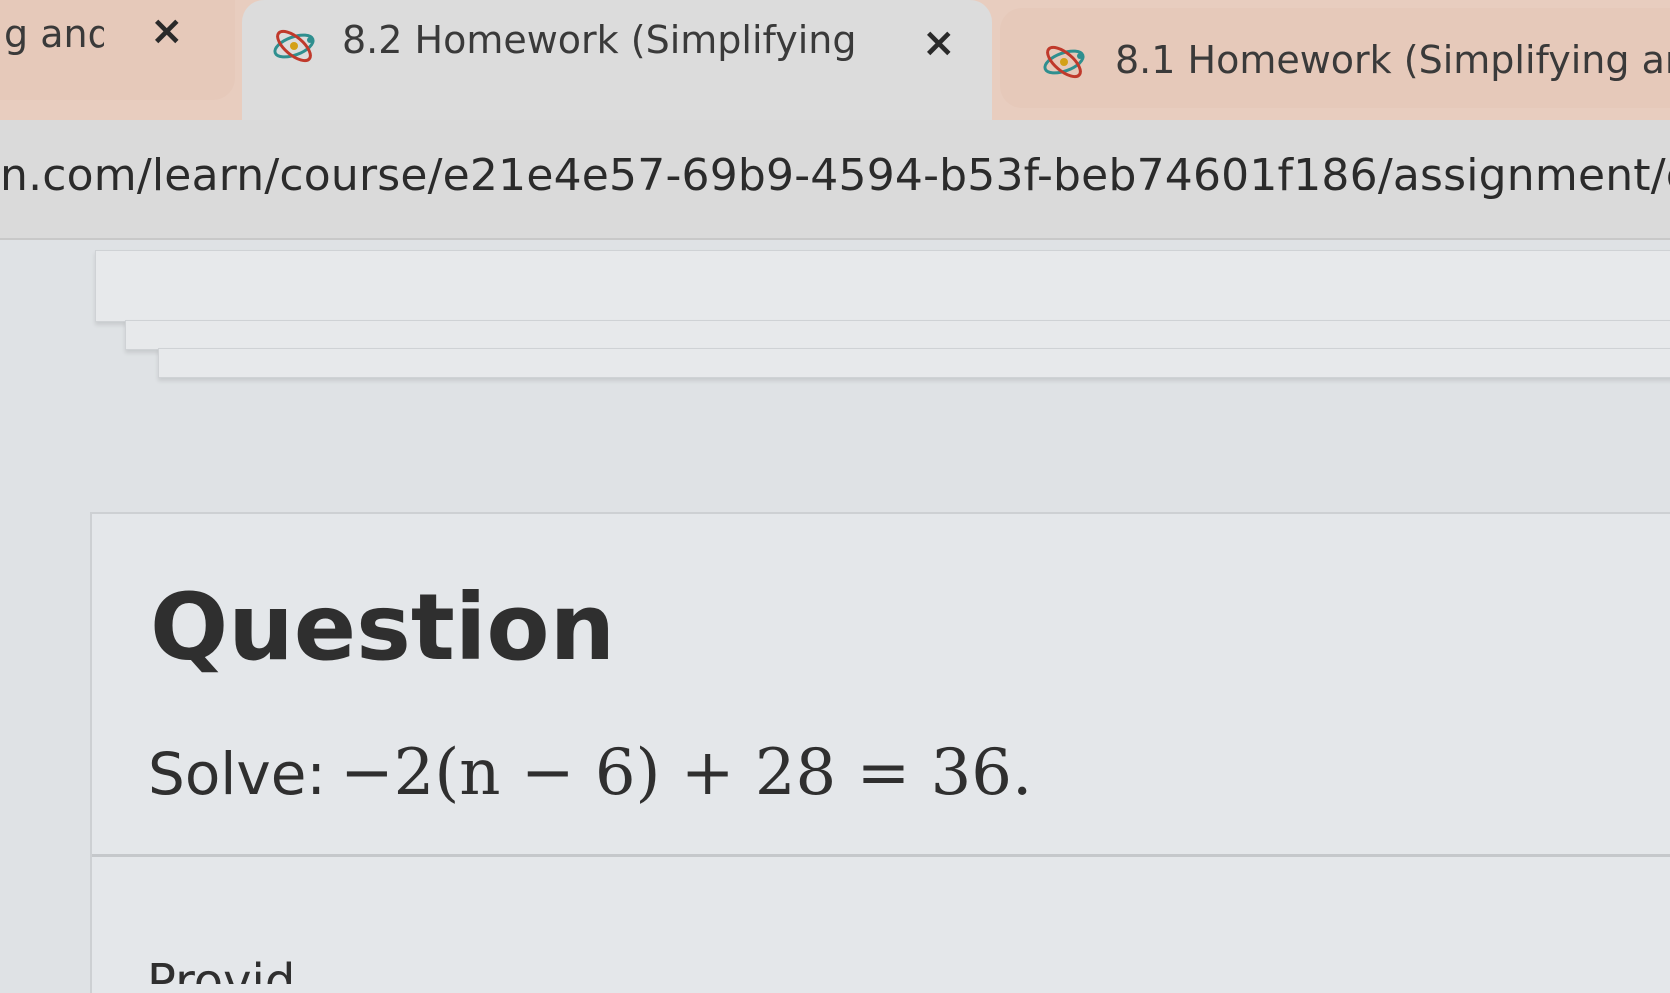 The height and width of the screenshot is (993, 1670). Describe the element at coordinates (54, 34) in the screenshot. I see `tab-title: g and` at that location.